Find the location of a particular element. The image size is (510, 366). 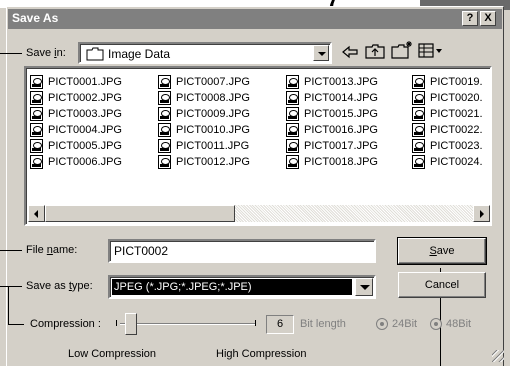

save-in-combo: Image Data is located at coordinates (205, 53).